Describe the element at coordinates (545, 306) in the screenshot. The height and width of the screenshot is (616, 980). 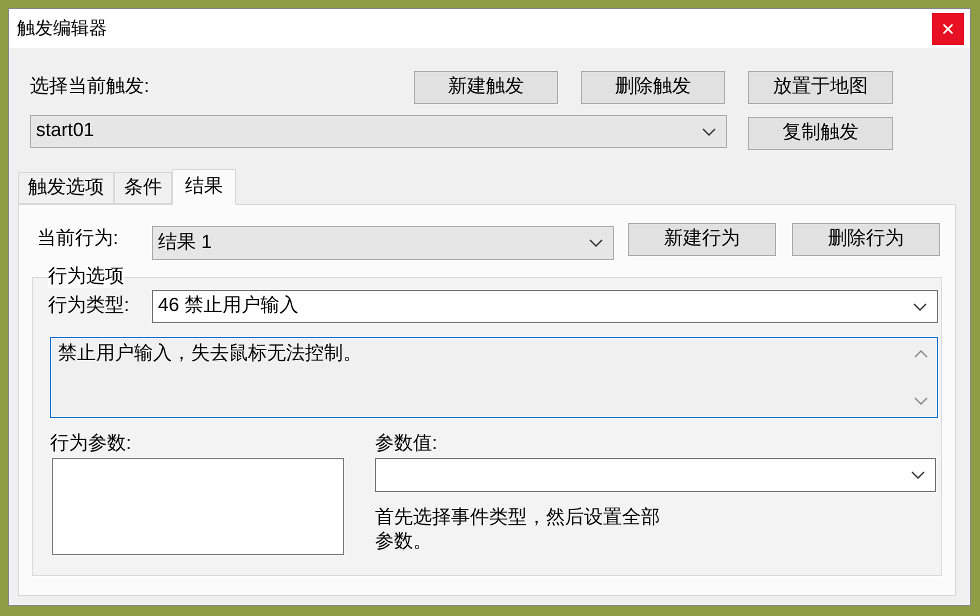
I see `action-type-dropdown: 46 禁止用户输入` at that location.